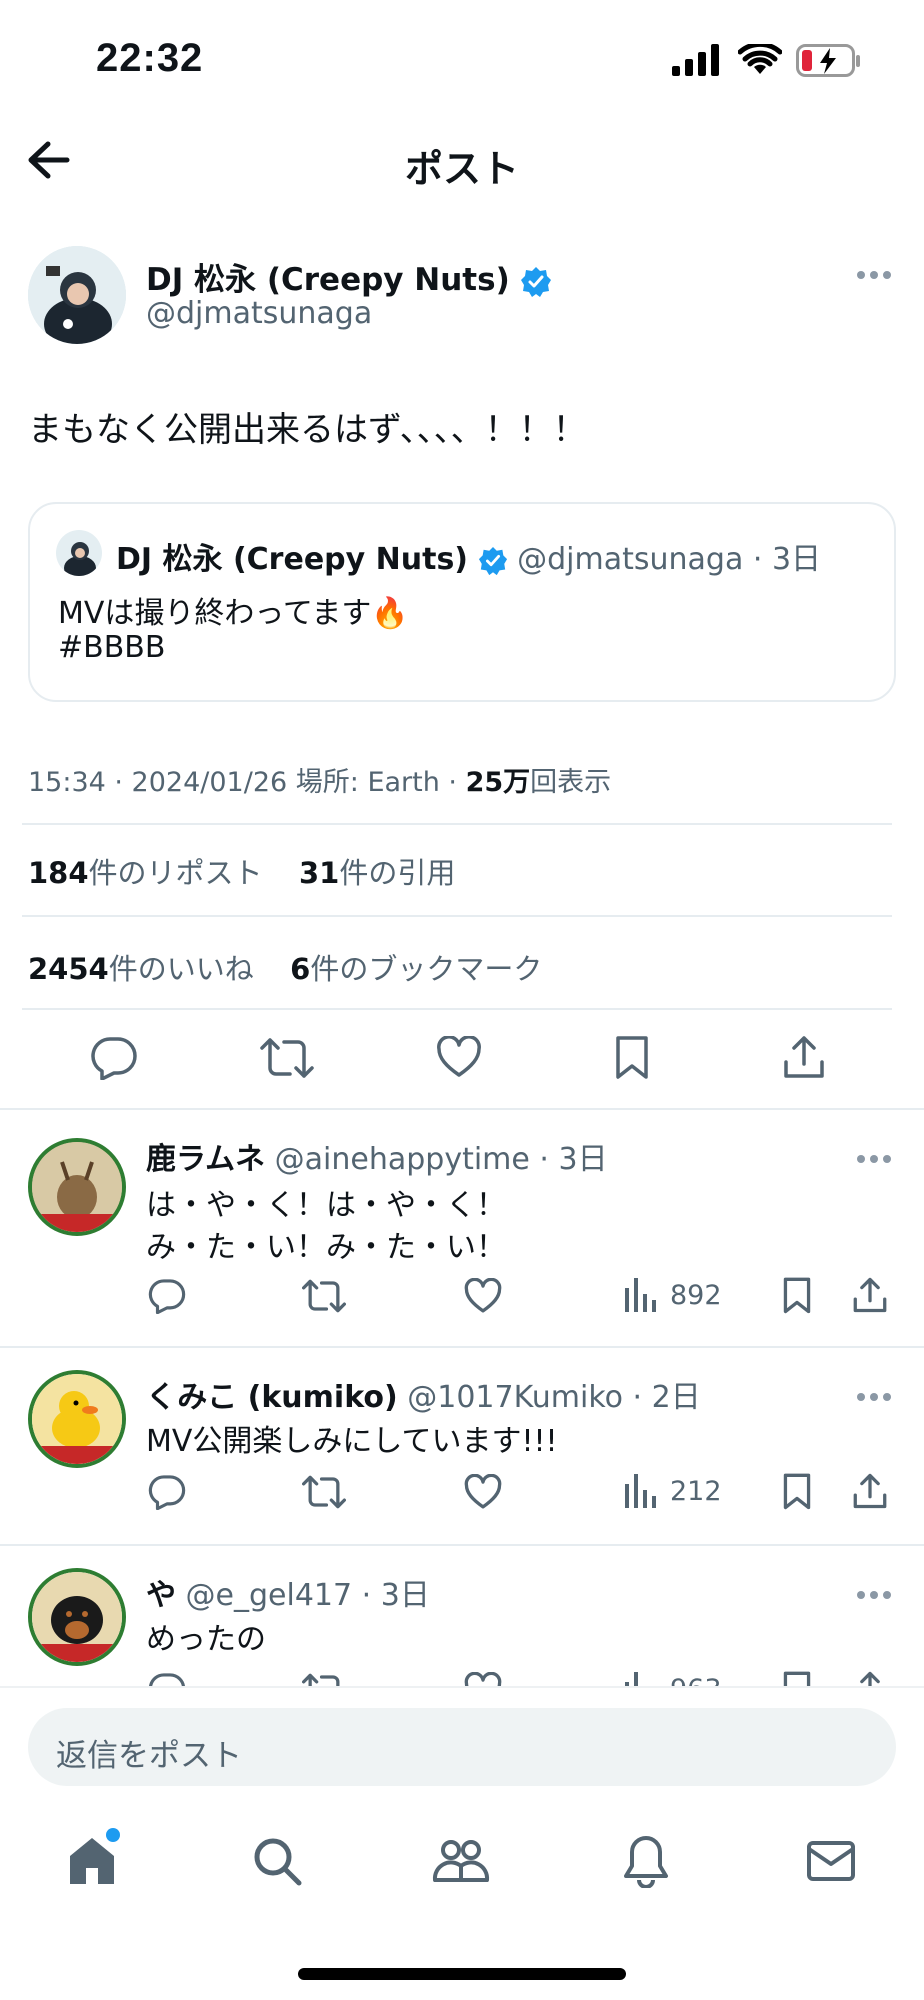  What do you see at coordinates (696, 1491) in the screenshot?
I see `view-count: 212` at bounding box center [696, 1491].